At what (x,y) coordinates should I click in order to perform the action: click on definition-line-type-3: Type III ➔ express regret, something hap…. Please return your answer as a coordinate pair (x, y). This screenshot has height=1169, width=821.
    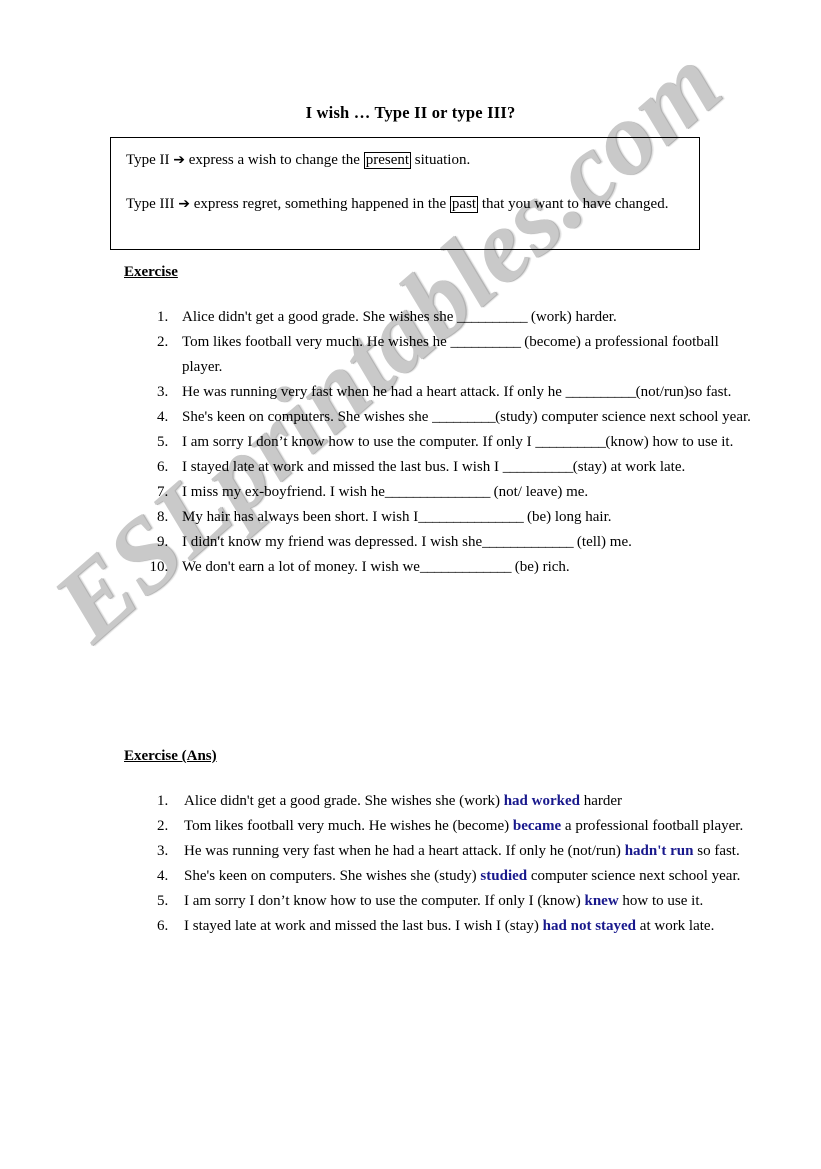
    Looking at the image, I should click on (406, 204).